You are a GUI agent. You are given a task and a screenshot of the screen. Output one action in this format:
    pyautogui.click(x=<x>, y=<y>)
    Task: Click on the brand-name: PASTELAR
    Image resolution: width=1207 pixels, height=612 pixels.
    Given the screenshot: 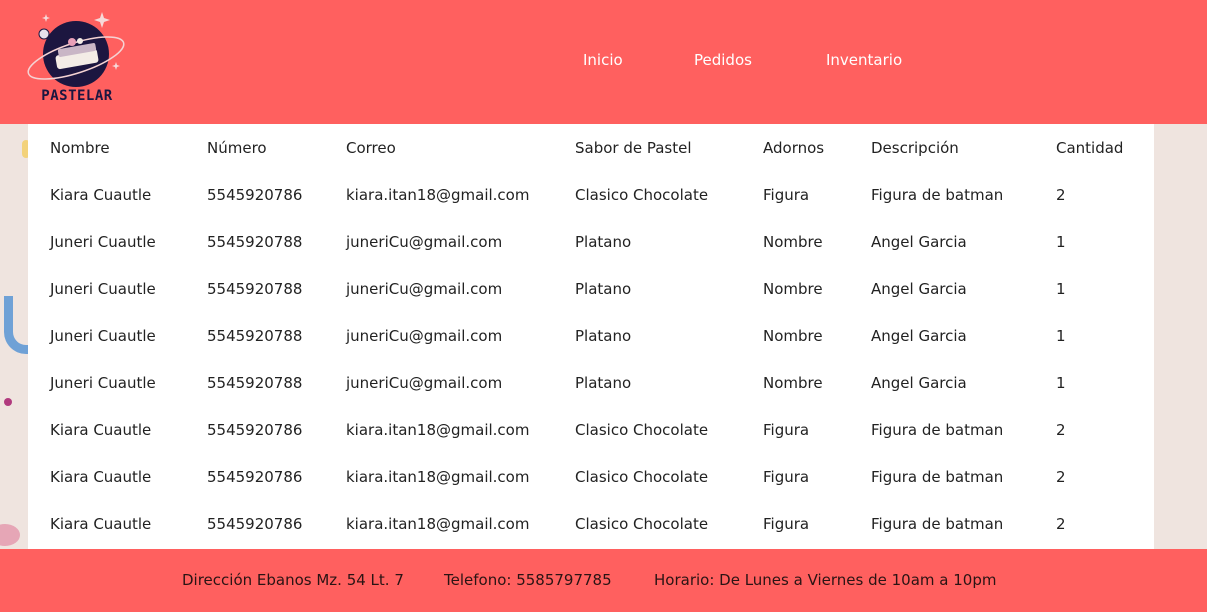 What is the action you would take?
    pyautogui.click(x=77, y=96)
    